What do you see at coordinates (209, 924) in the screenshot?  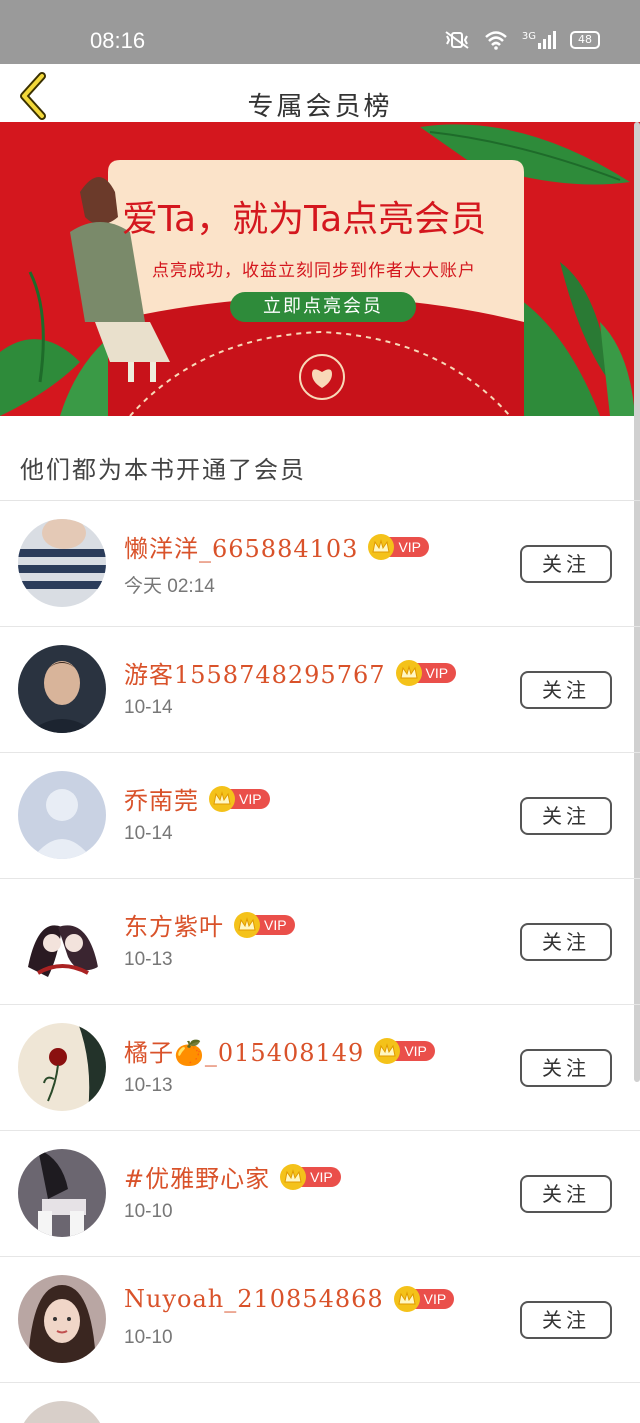 I see `member-name: 东方紫叶 VIP` at bounding box center [209, 924].